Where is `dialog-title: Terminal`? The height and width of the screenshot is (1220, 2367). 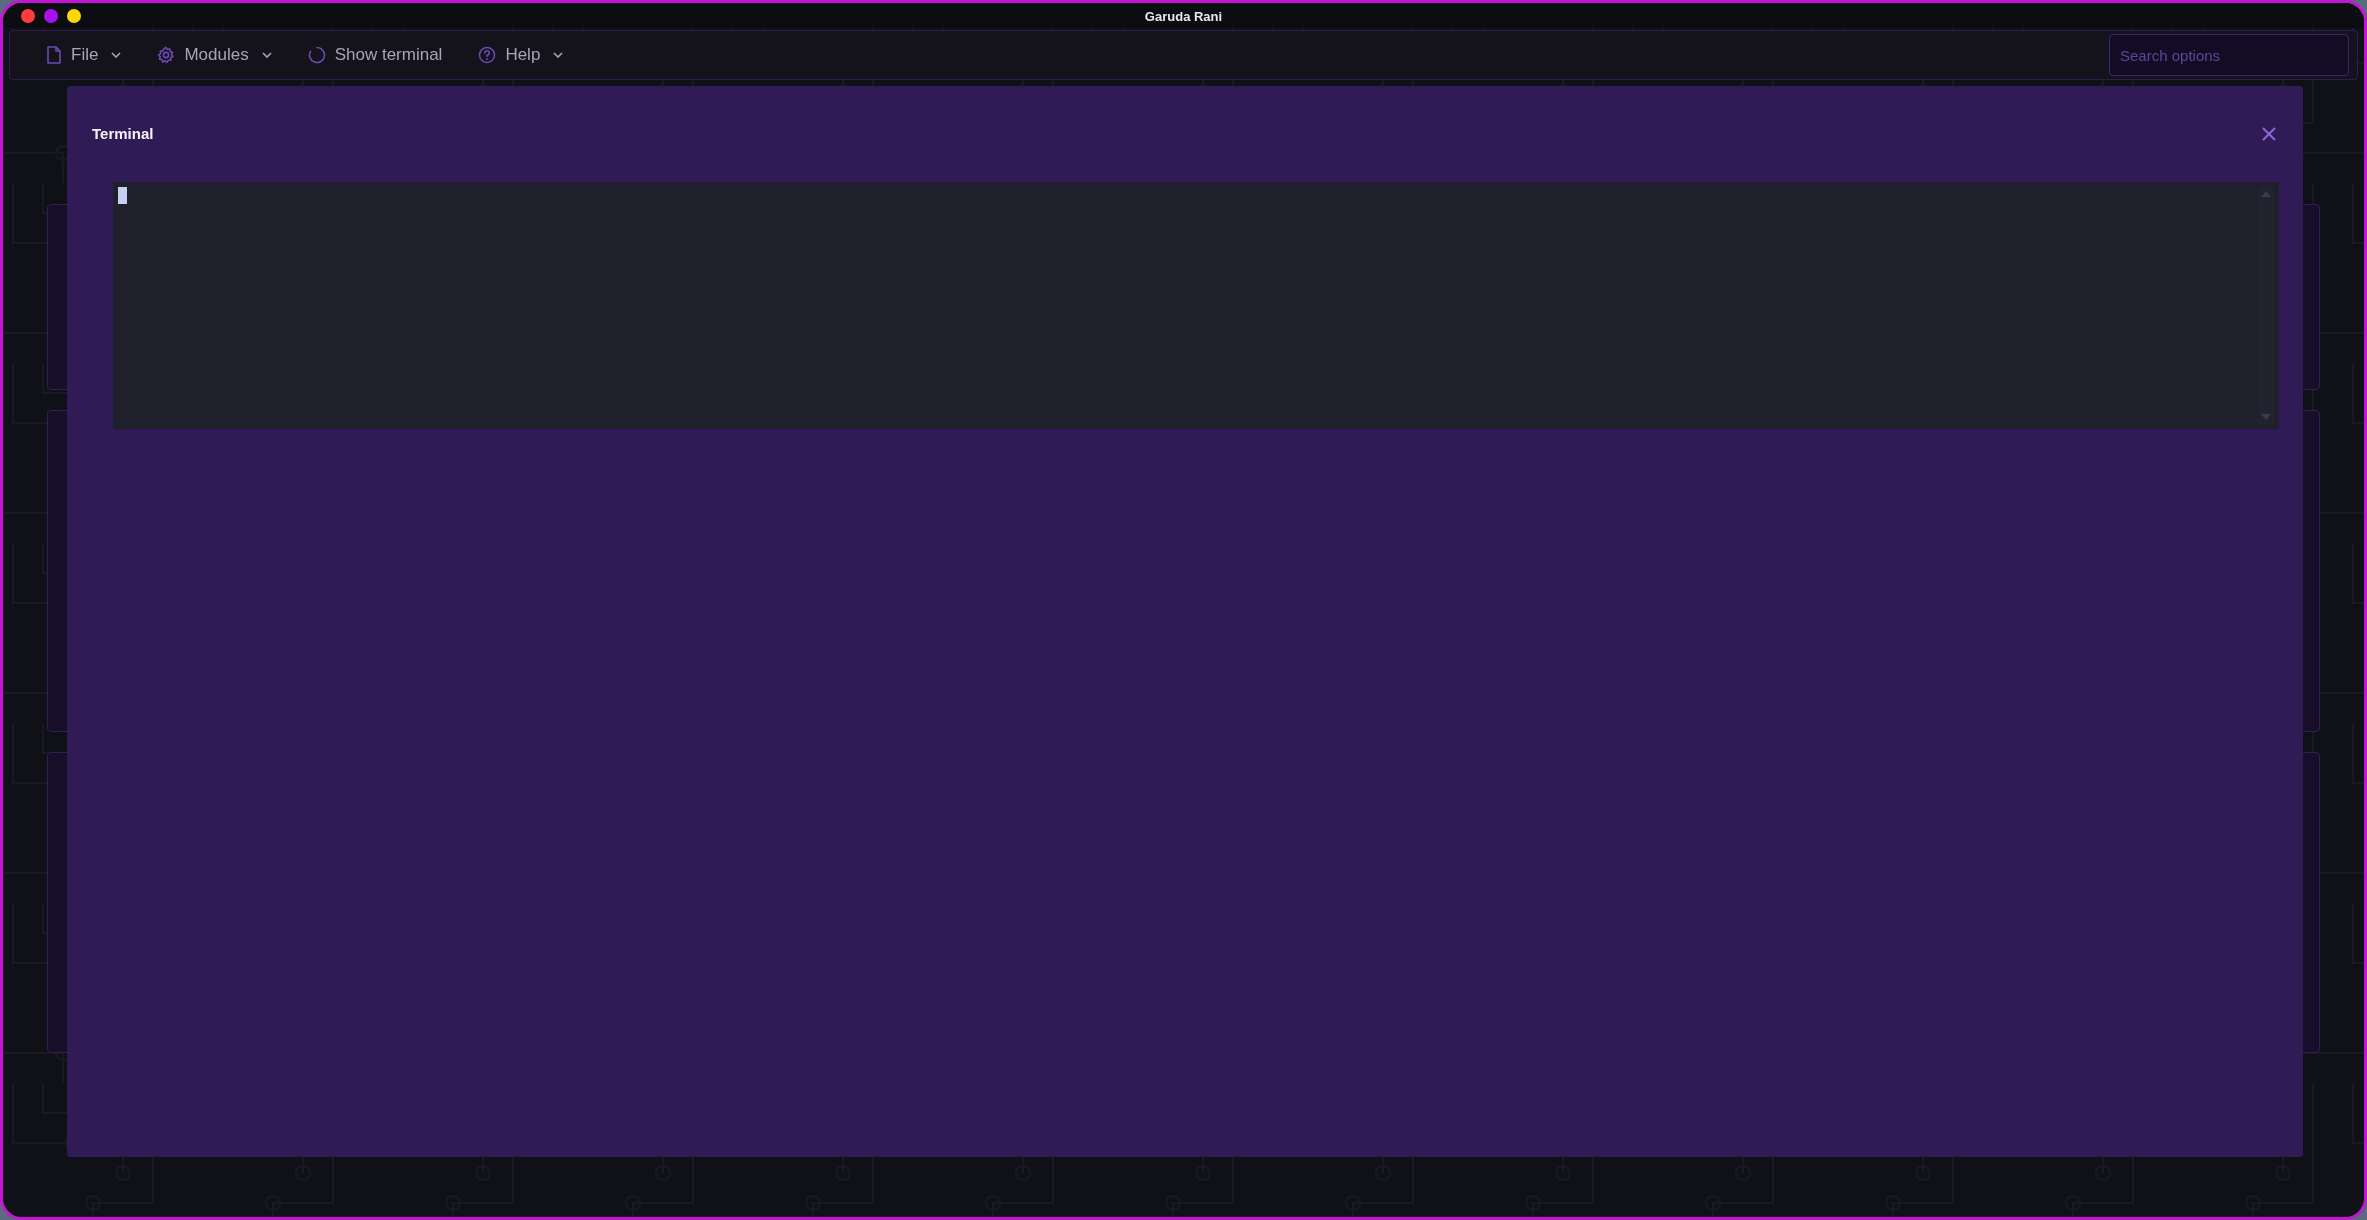
dialog-title: Terminal is located at coordinates (123, 133).